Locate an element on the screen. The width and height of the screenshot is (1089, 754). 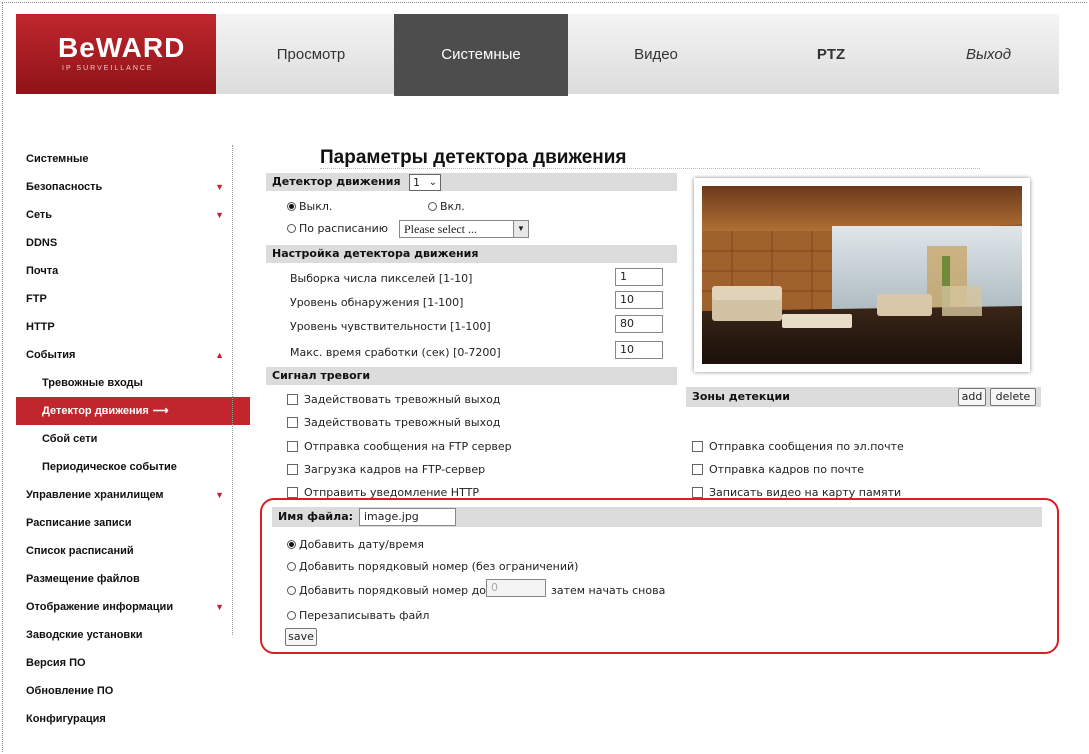
ftp-upload-option: Загрузка кадров на FTP-сервер is located at coordinates (386, 469).